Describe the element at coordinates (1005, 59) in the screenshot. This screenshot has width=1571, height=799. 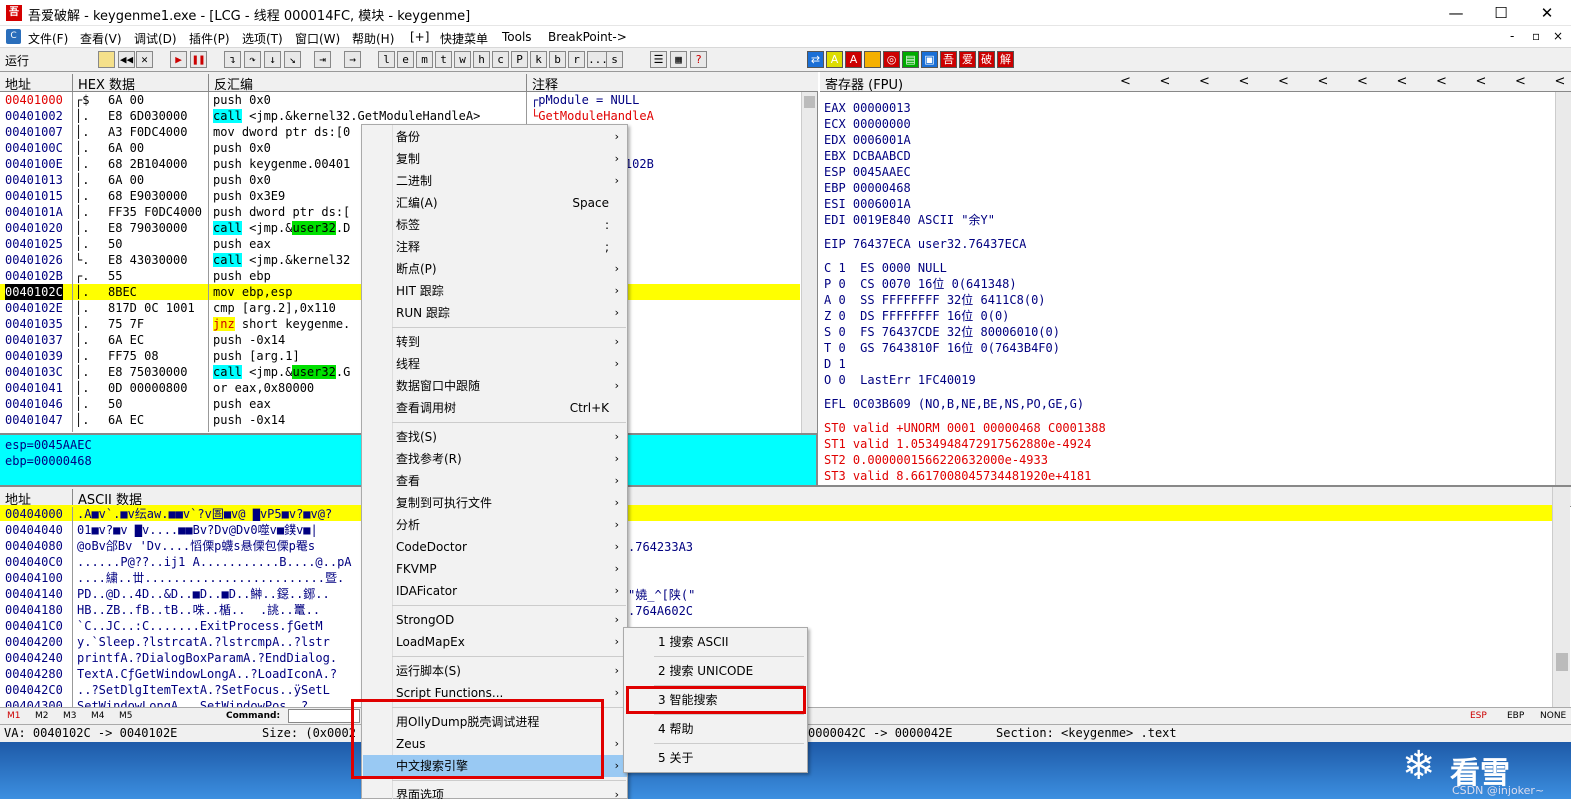
I see `plugin-toolbar-icon: 解` at that location.